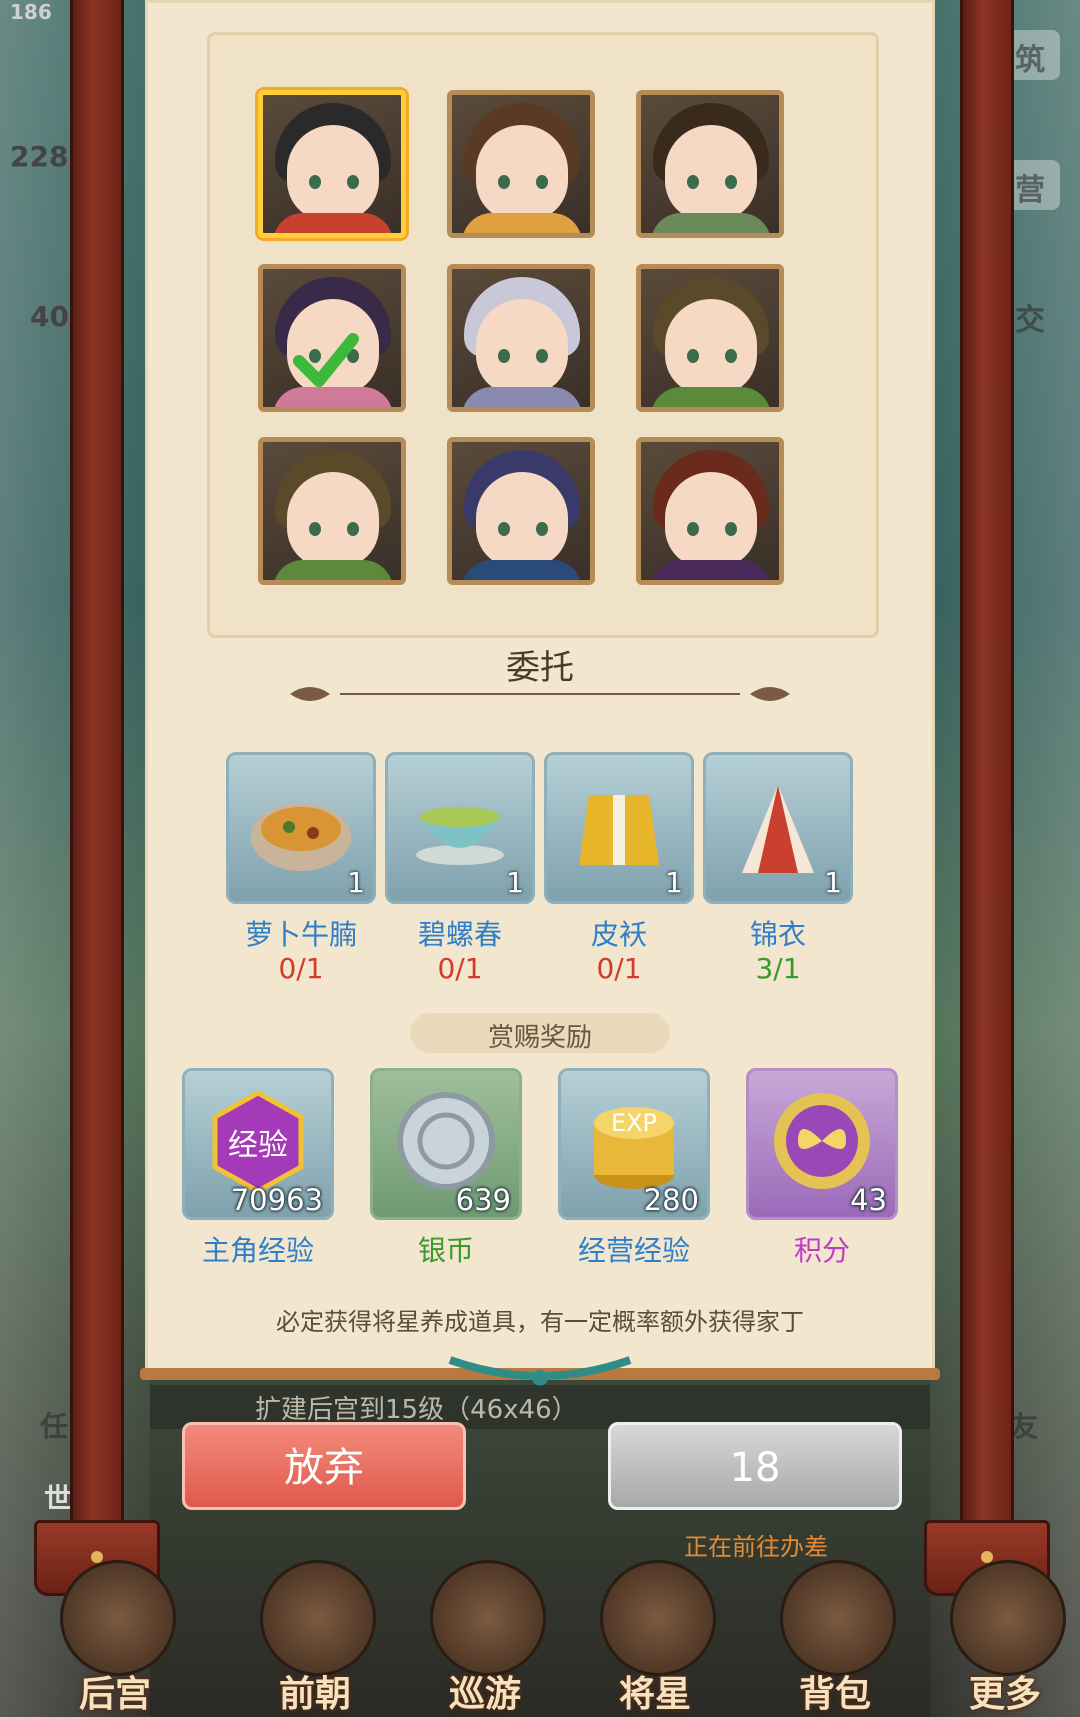 The width and height of the screenshot is (1080, 1717). I want to click on item-name: 皮袄, so click(618, 934).